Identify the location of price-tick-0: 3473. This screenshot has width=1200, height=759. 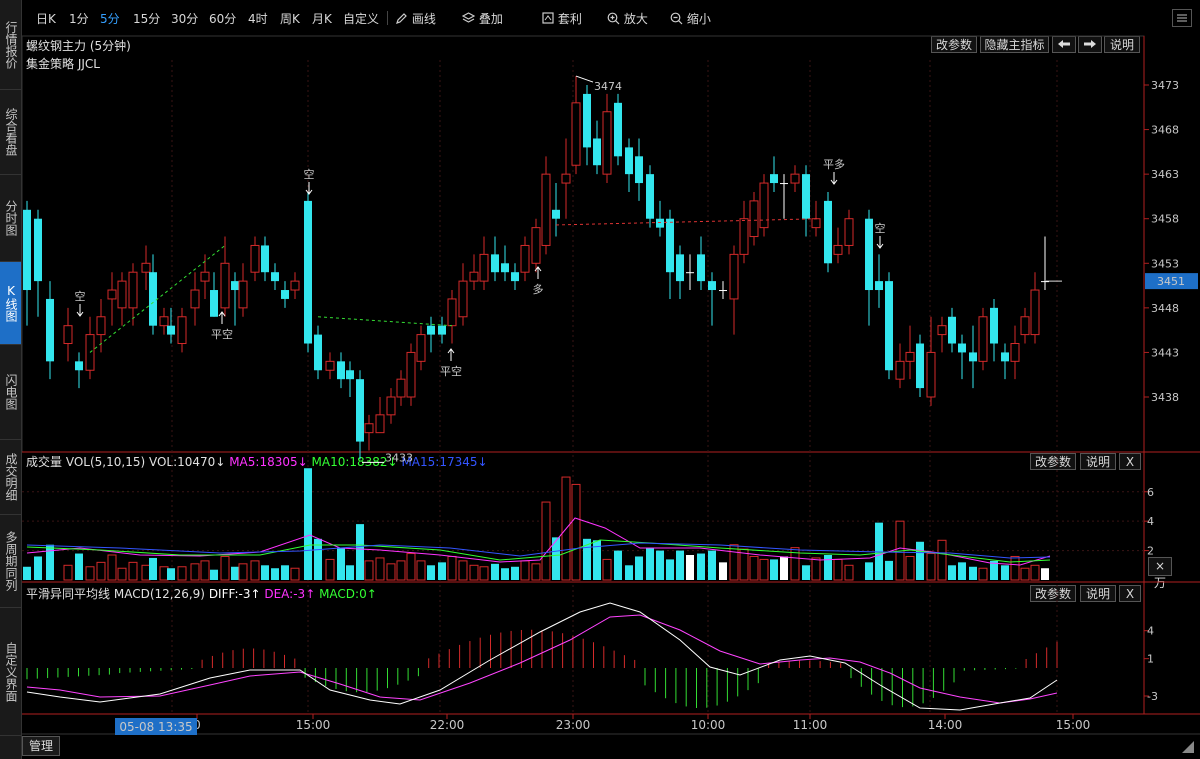
(1165, 85).